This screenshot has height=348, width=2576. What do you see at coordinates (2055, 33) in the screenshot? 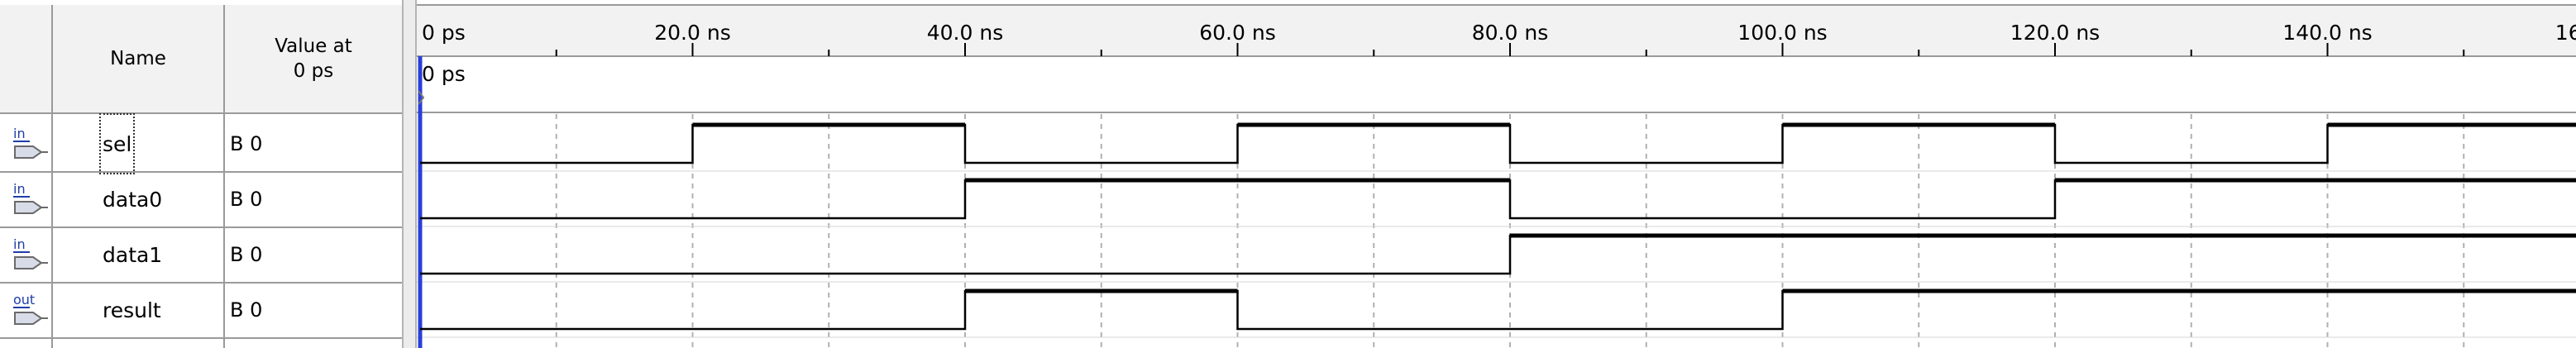
I see `ruler-tick-label: 120.0 ns` at bounding box center [2055, 33].